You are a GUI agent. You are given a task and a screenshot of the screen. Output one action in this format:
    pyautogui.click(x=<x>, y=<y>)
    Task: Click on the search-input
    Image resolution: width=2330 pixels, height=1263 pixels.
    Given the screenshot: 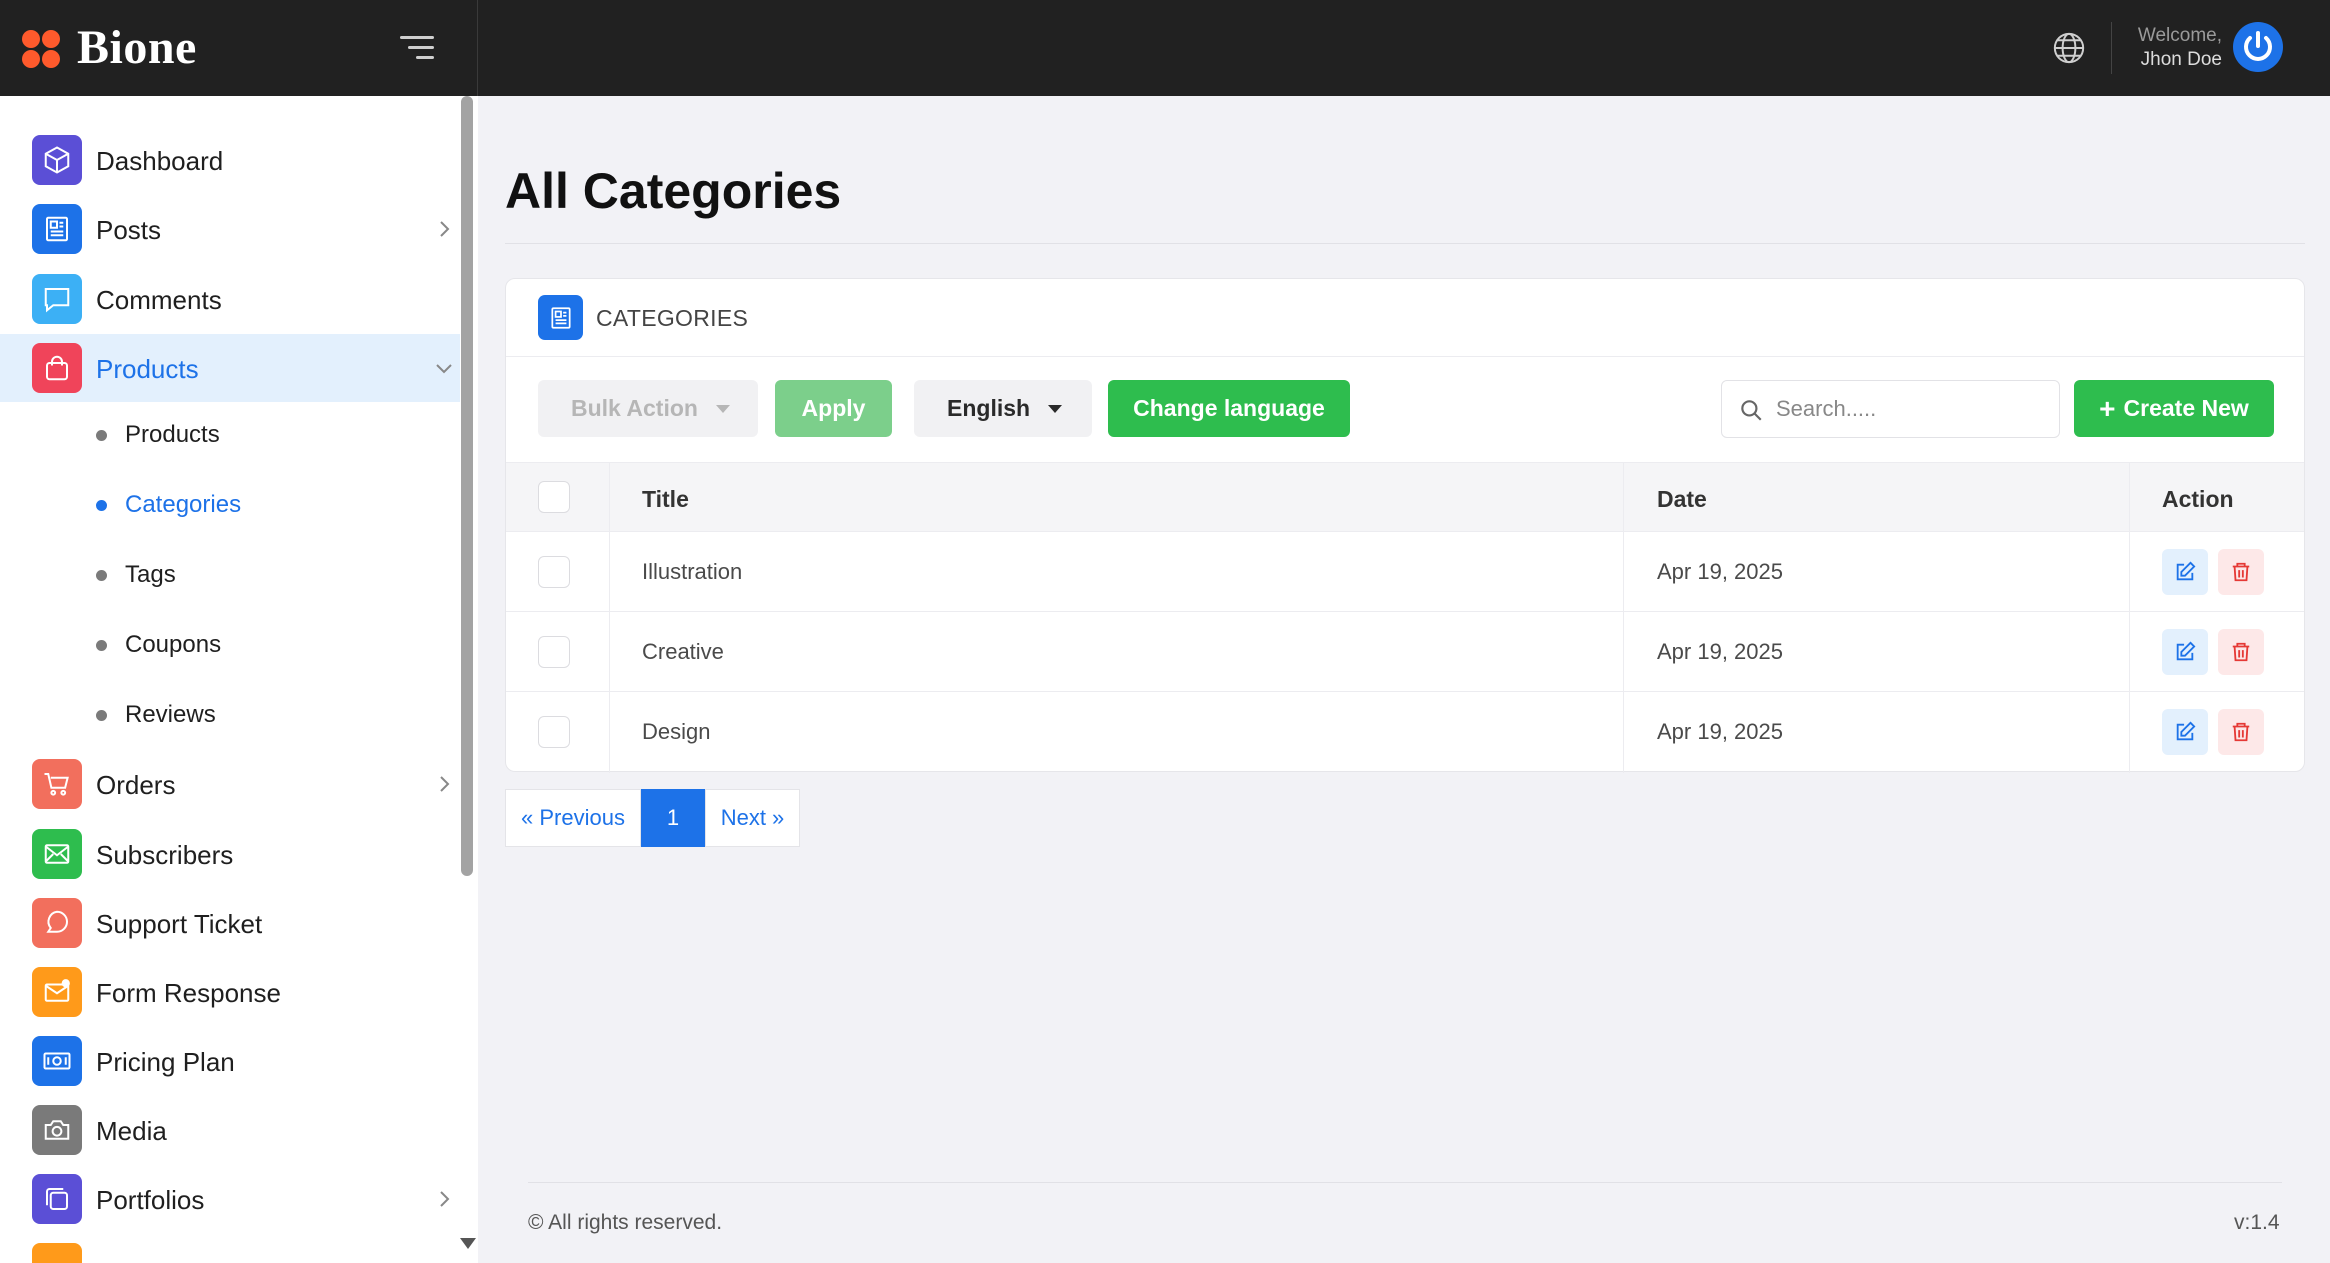 What is the action you would take?
    pyautogui.click(x=1911, y=409)
    